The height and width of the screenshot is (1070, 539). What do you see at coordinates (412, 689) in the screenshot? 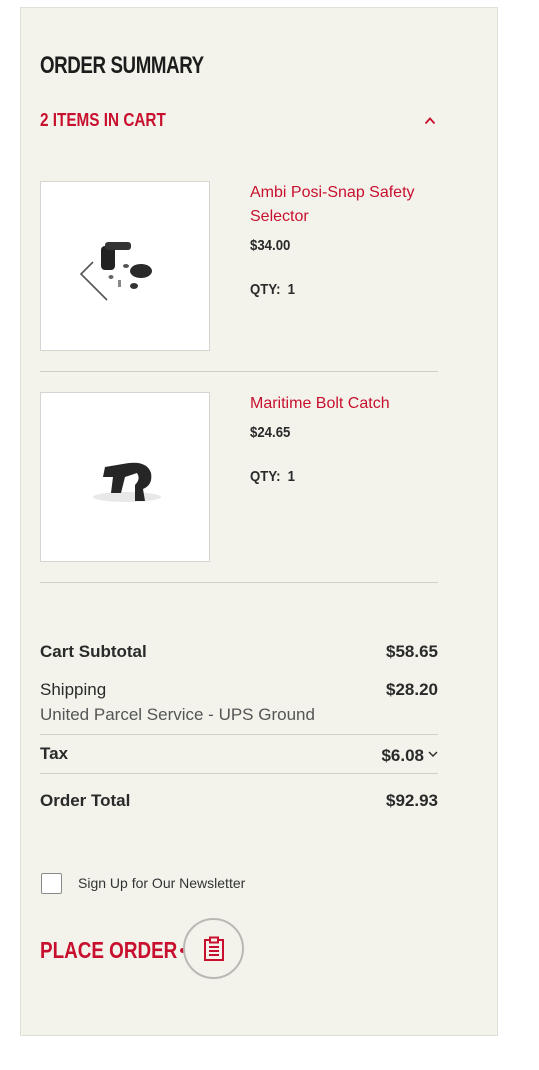
I see `shipping-value: $28.20` at bounding box center [412, 689].